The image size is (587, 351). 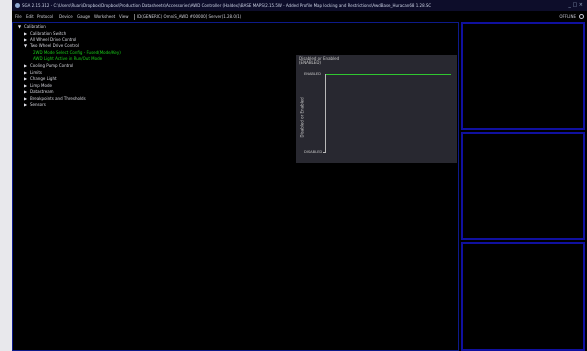 I want to click on tree-item: AWD Light Active in Run/Out Mode, so click(x=67, y=59).